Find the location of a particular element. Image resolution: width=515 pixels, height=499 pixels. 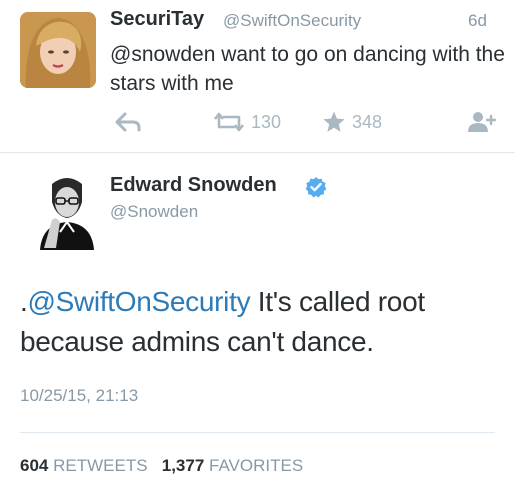

favorite-button: 348 is located at coordinates (352, 122).